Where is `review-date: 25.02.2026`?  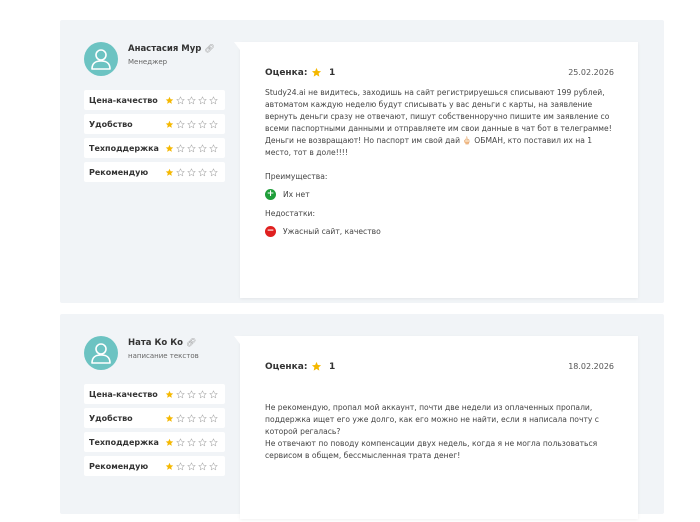 review-date: 25.02.2026 is located at coordinates (591, 72).